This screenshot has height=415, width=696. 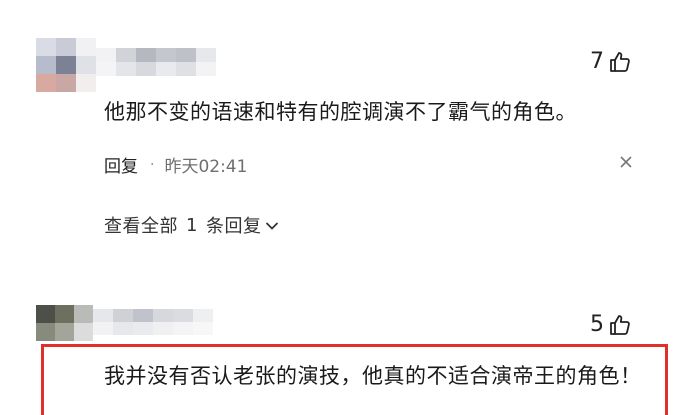 I want to click on like-count: 7, so click(x=597, y=61).